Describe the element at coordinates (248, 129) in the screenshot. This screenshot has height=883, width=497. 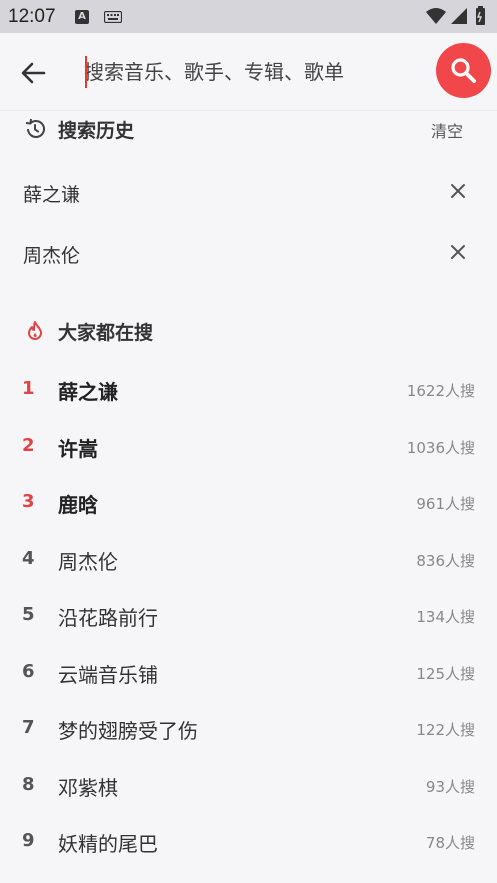
I see `history-header: 搜索历史 清空` at that location.